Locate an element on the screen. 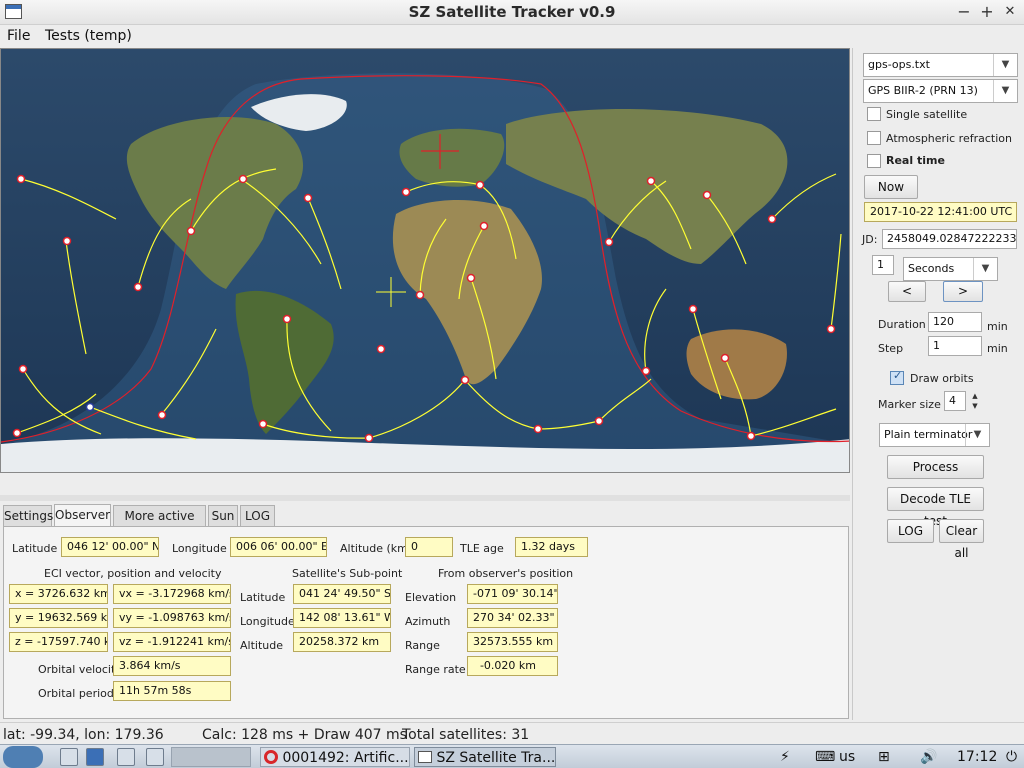 The height and width of the screenshot is (768, 1024). step-count-field: 1 is located at coordinates (883, 265).